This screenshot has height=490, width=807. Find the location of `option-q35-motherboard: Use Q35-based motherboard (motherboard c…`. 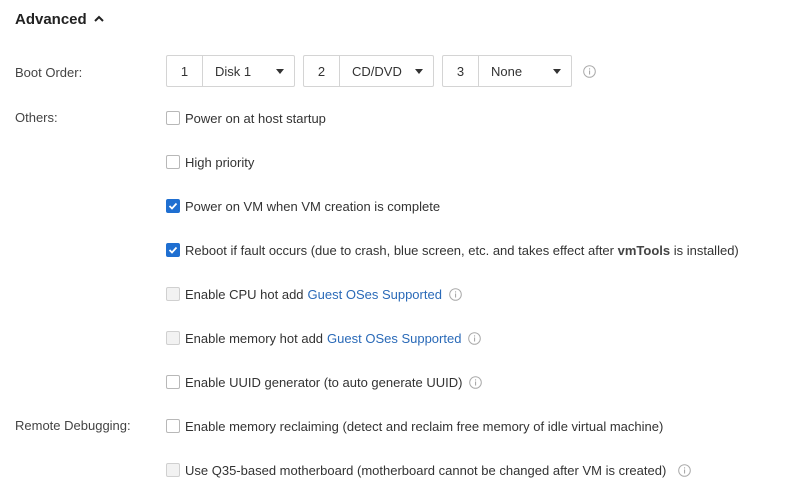

option-q35-motherboard: Use Q35-based motherboard (motherboard c… is located at coordinates (429, 470).